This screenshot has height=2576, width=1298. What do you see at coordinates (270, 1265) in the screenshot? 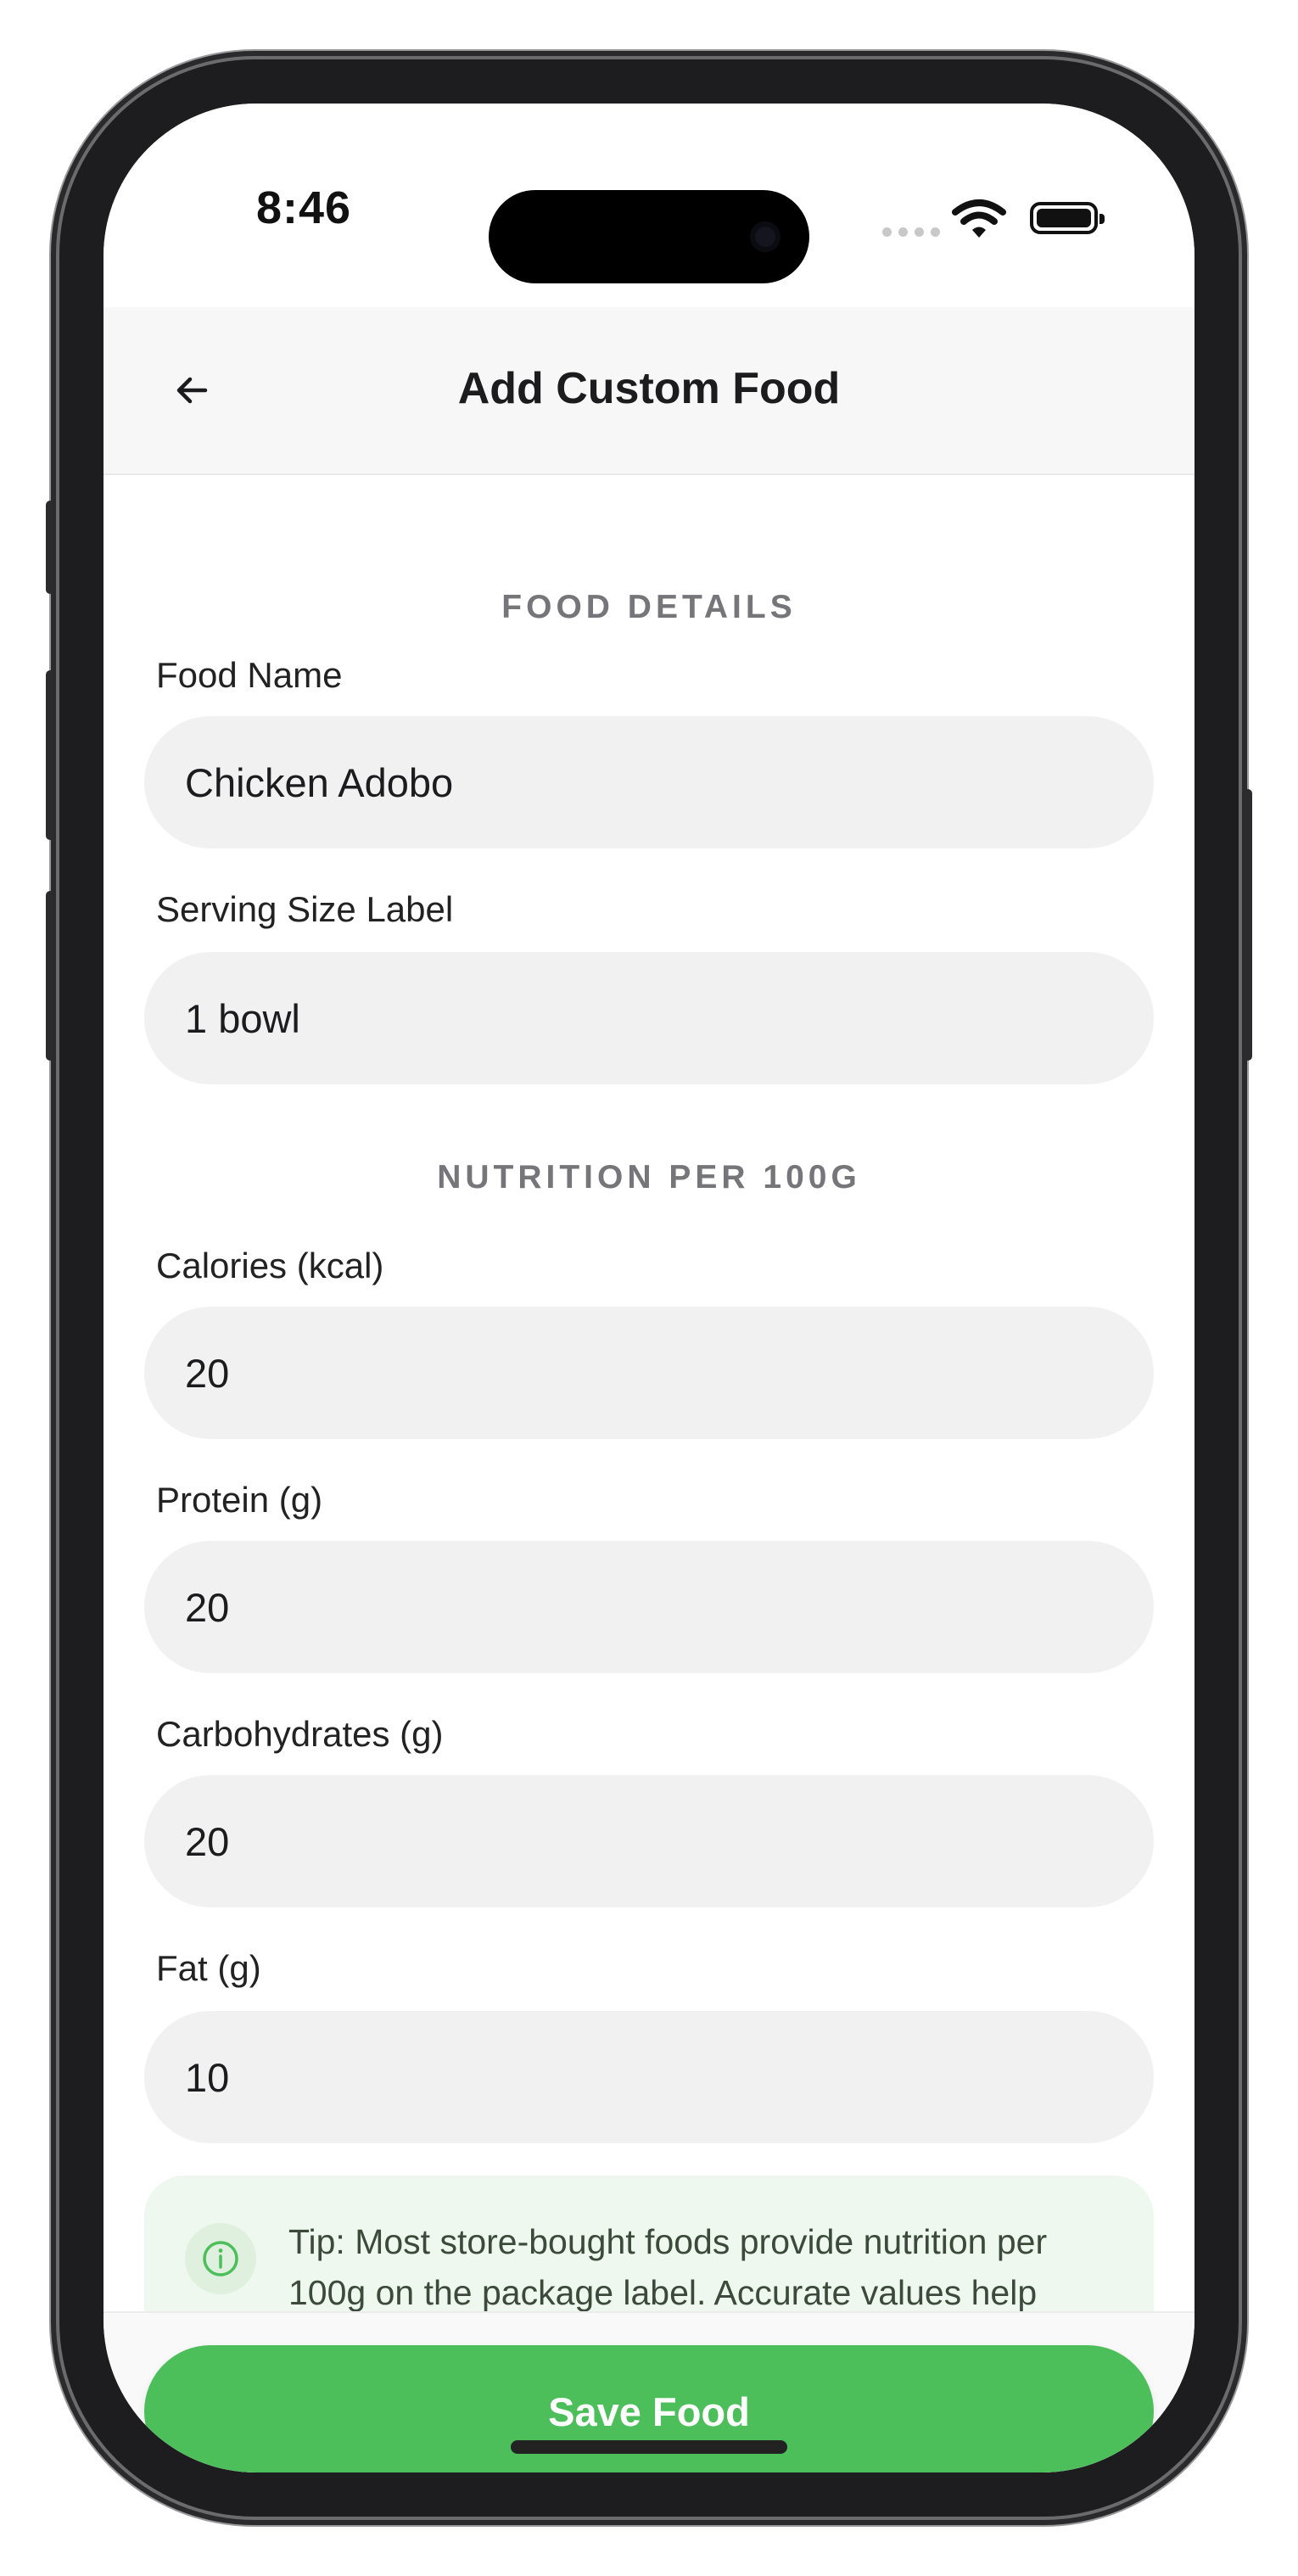
I see `calories-label: Calories (kcal)` at bounding box center [270, 1265].